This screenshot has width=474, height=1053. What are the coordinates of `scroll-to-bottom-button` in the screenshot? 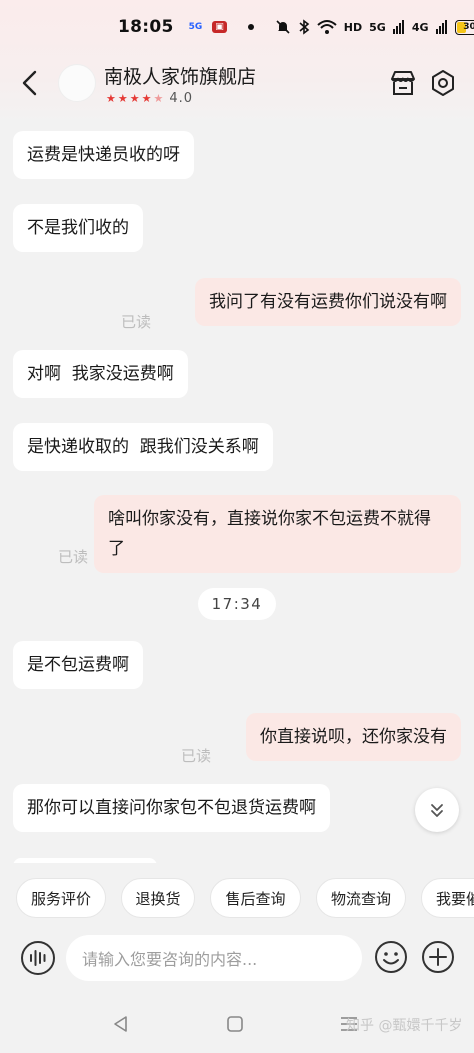 It's located at (437, 810).